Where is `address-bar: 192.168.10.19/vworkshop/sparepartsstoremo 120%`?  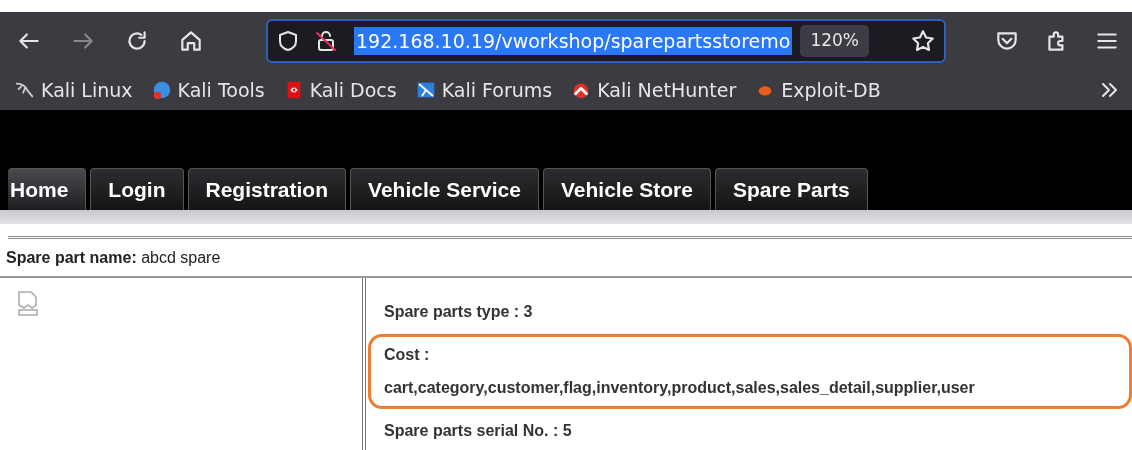
address-bar: 192.168.10.19/vworkshop/sparepartsstoremo 120% is located at coordinates (606, 41).